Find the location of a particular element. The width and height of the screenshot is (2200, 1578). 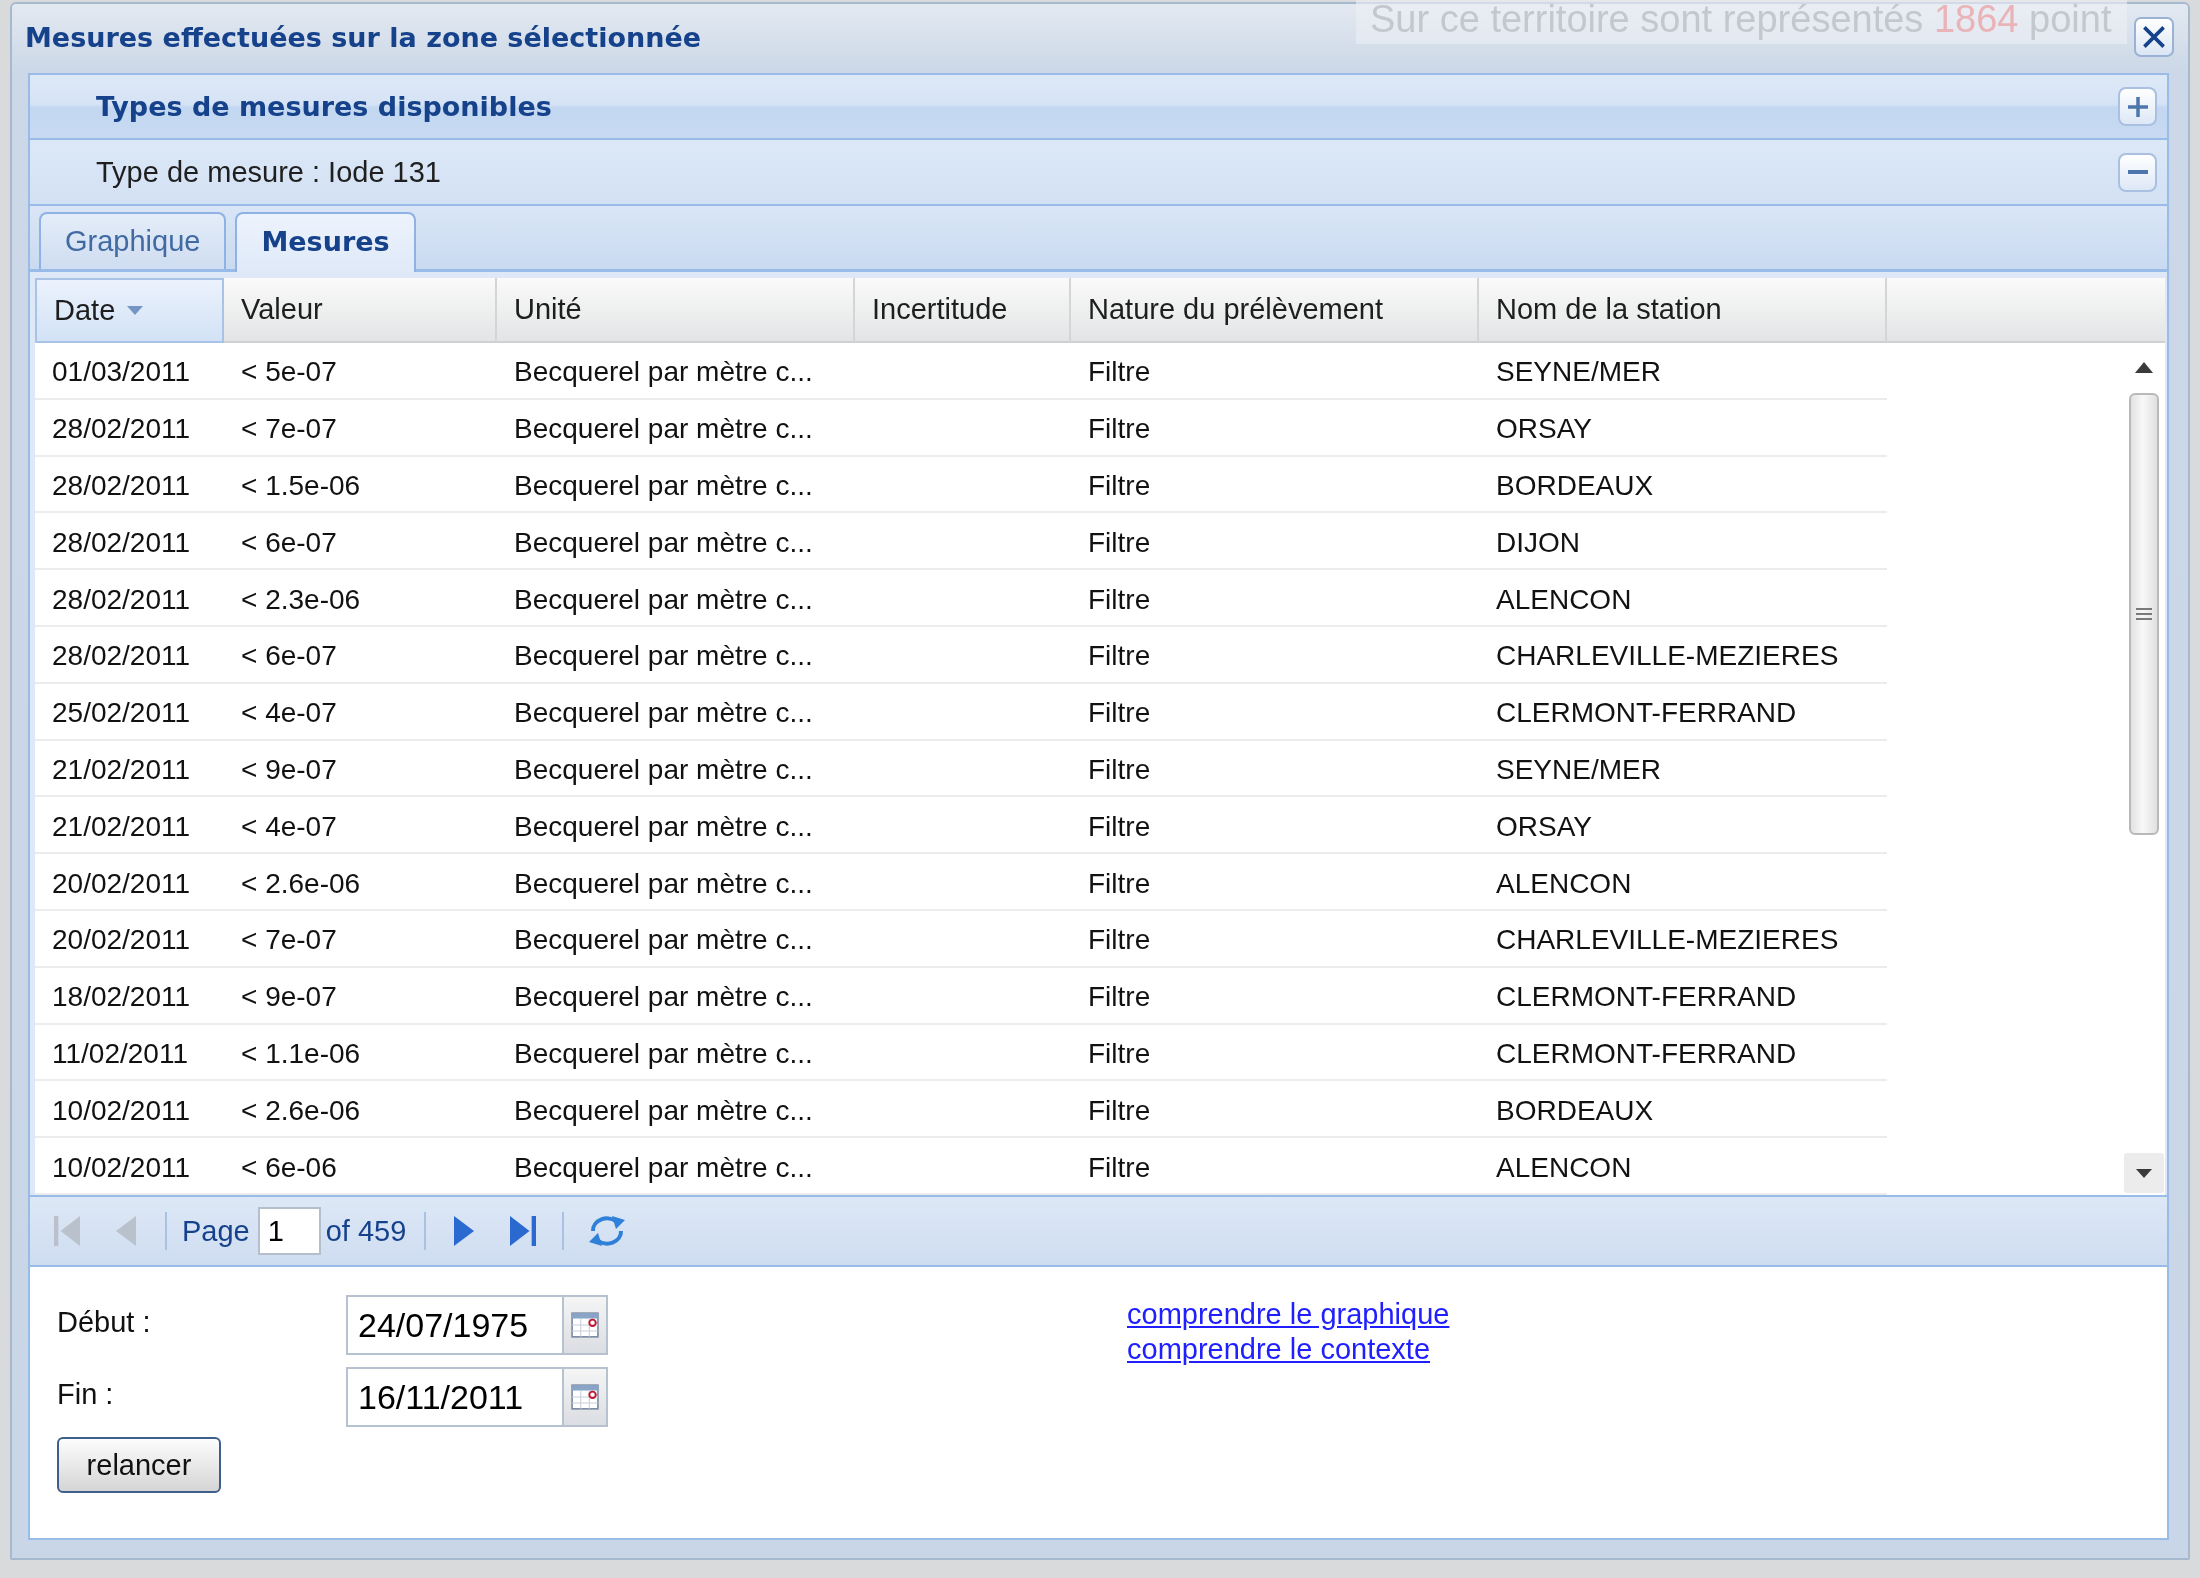

table-cell-text: 21/02/2011 is located at coordinates (121, 769).